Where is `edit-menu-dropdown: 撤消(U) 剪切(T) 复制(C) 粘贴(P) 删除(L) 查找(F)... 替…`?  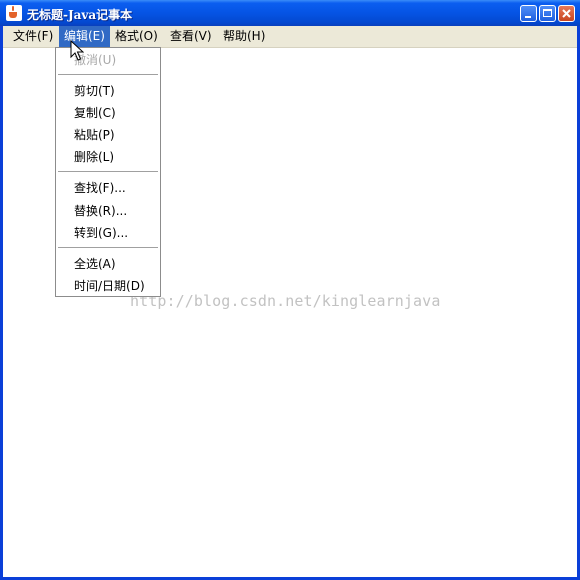 edit-menu-dropdown: 撤消(U) 剪切(T) 复制(C) 粘贴(P) 删除(L) 查找(F)... 替… is located at coordinates (108, 172).